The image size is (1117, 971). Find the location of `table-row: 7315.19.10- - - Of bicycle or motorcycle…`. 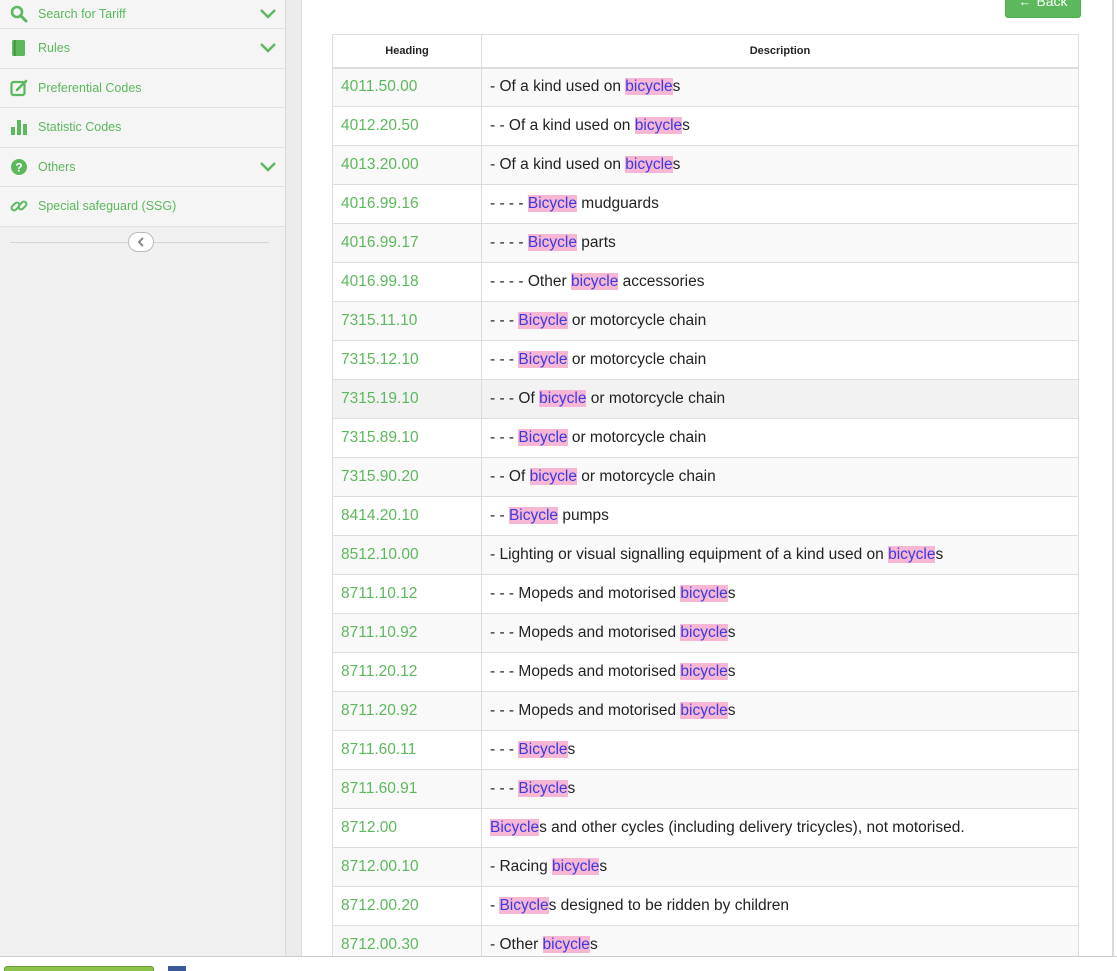

table-row: 7315.19.10- - - Of bicycle or motorcycle… is located at coordinates (705, 399).